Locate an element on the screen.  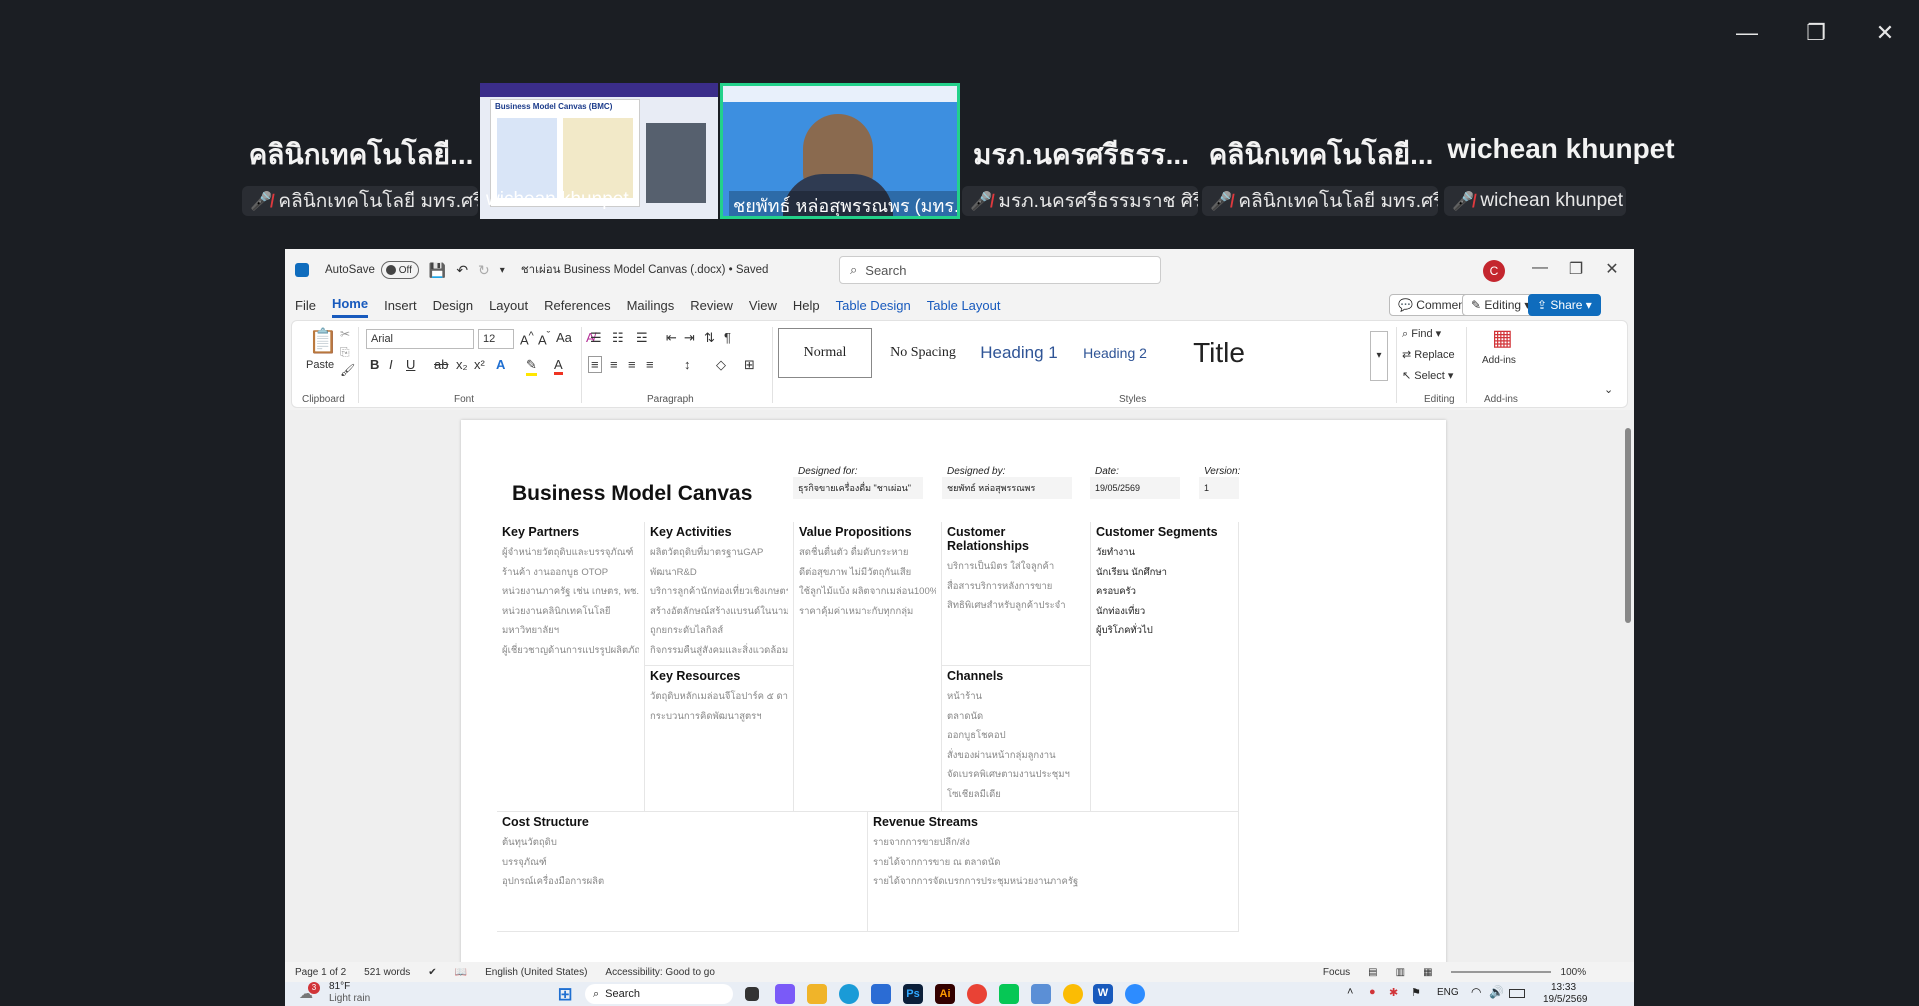
increase-indent-icon: ⇥ is located at coordinates (689, 338).